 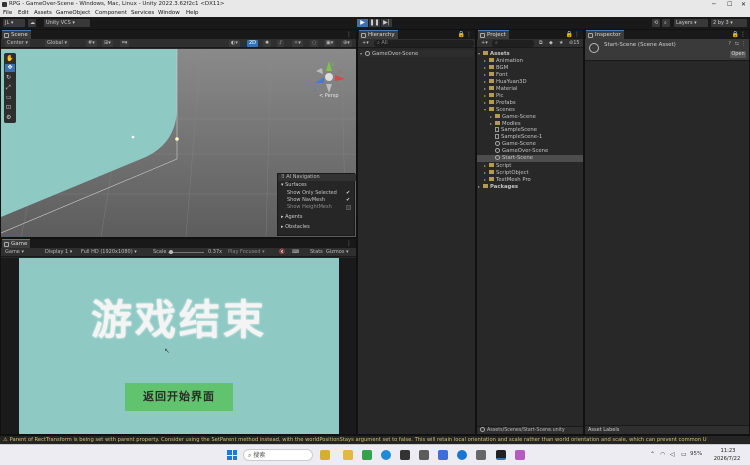 I want to click on pivot-dropdown: Center ▾, so click(x=17, y=43).